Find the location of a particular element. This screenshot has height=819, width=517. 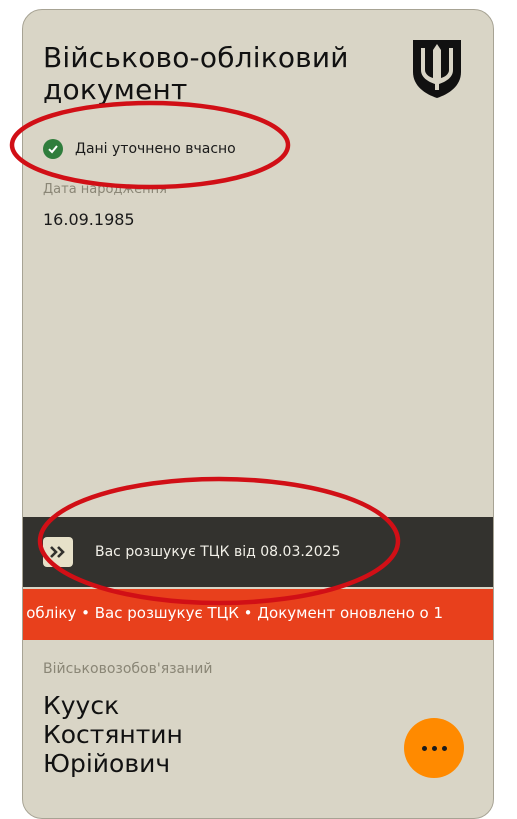

dob-label: Дата народження is located at coordinates (105, 189).